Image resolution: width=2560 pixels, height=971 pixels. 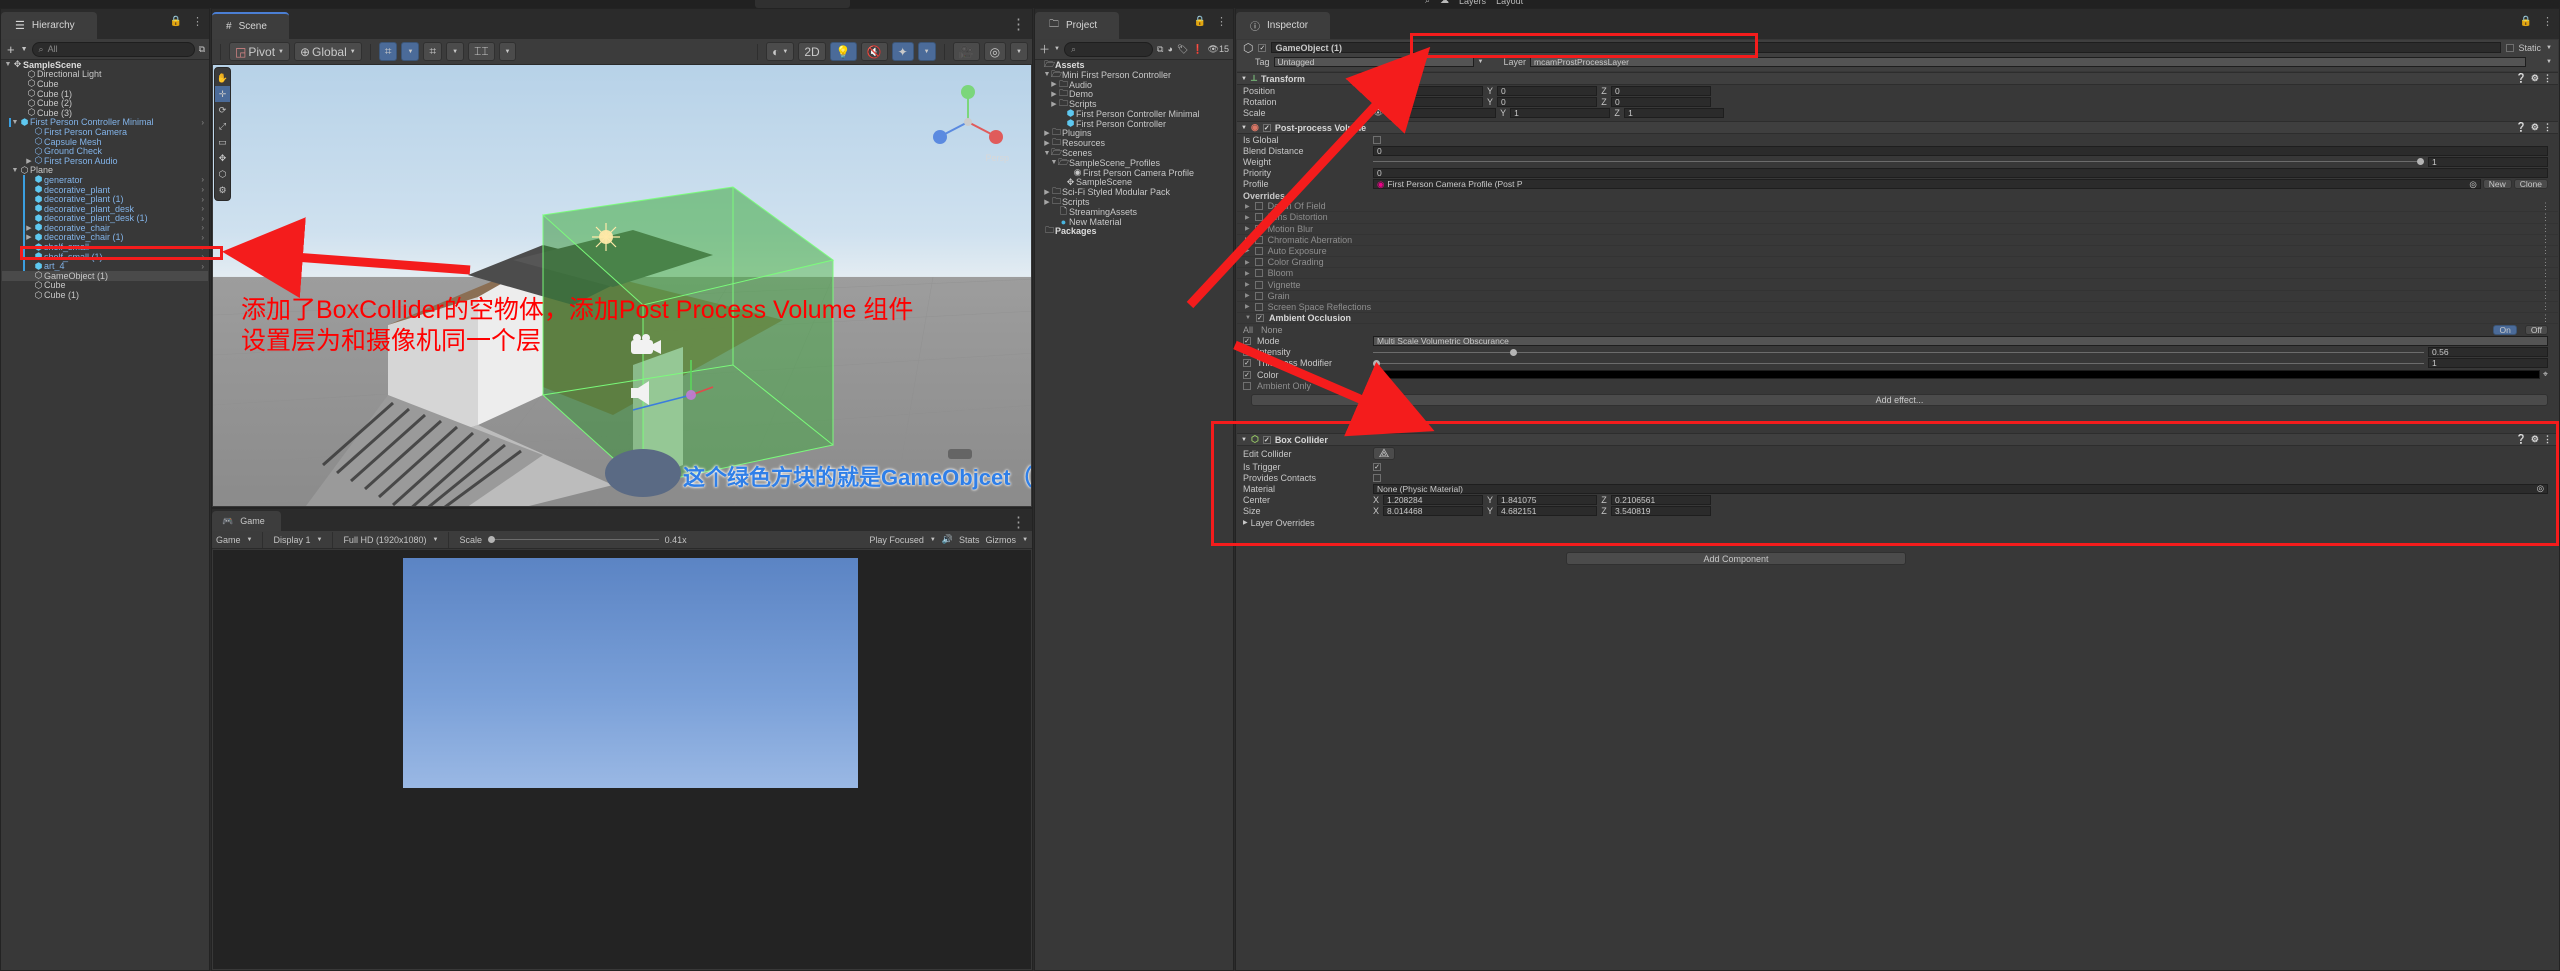 I want to click on ao-thickness-checkbox: ✓, so click(x=1247, y=363).